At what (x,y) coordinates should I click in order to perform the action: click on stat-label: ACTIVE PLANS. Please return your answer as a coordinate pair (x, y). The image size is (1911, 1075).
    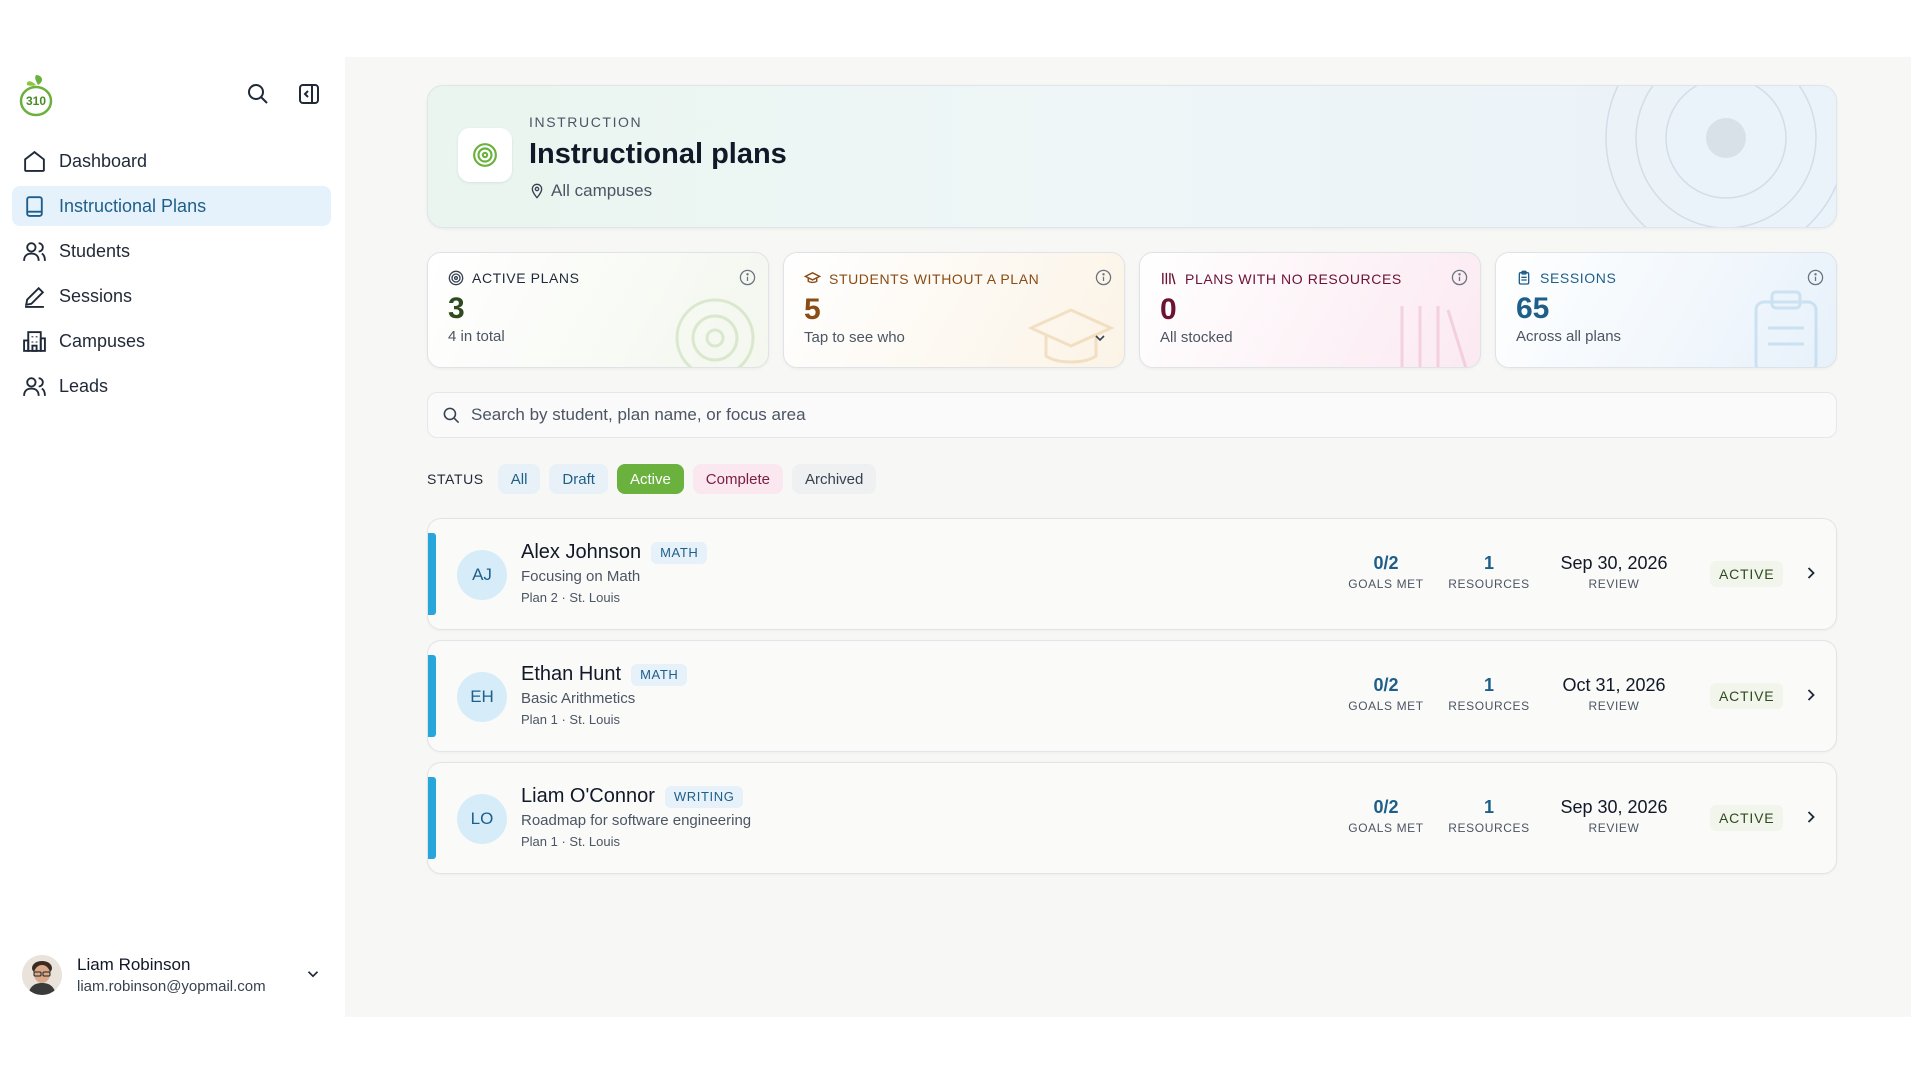
    Looking at the image, I should click on (598, 278).